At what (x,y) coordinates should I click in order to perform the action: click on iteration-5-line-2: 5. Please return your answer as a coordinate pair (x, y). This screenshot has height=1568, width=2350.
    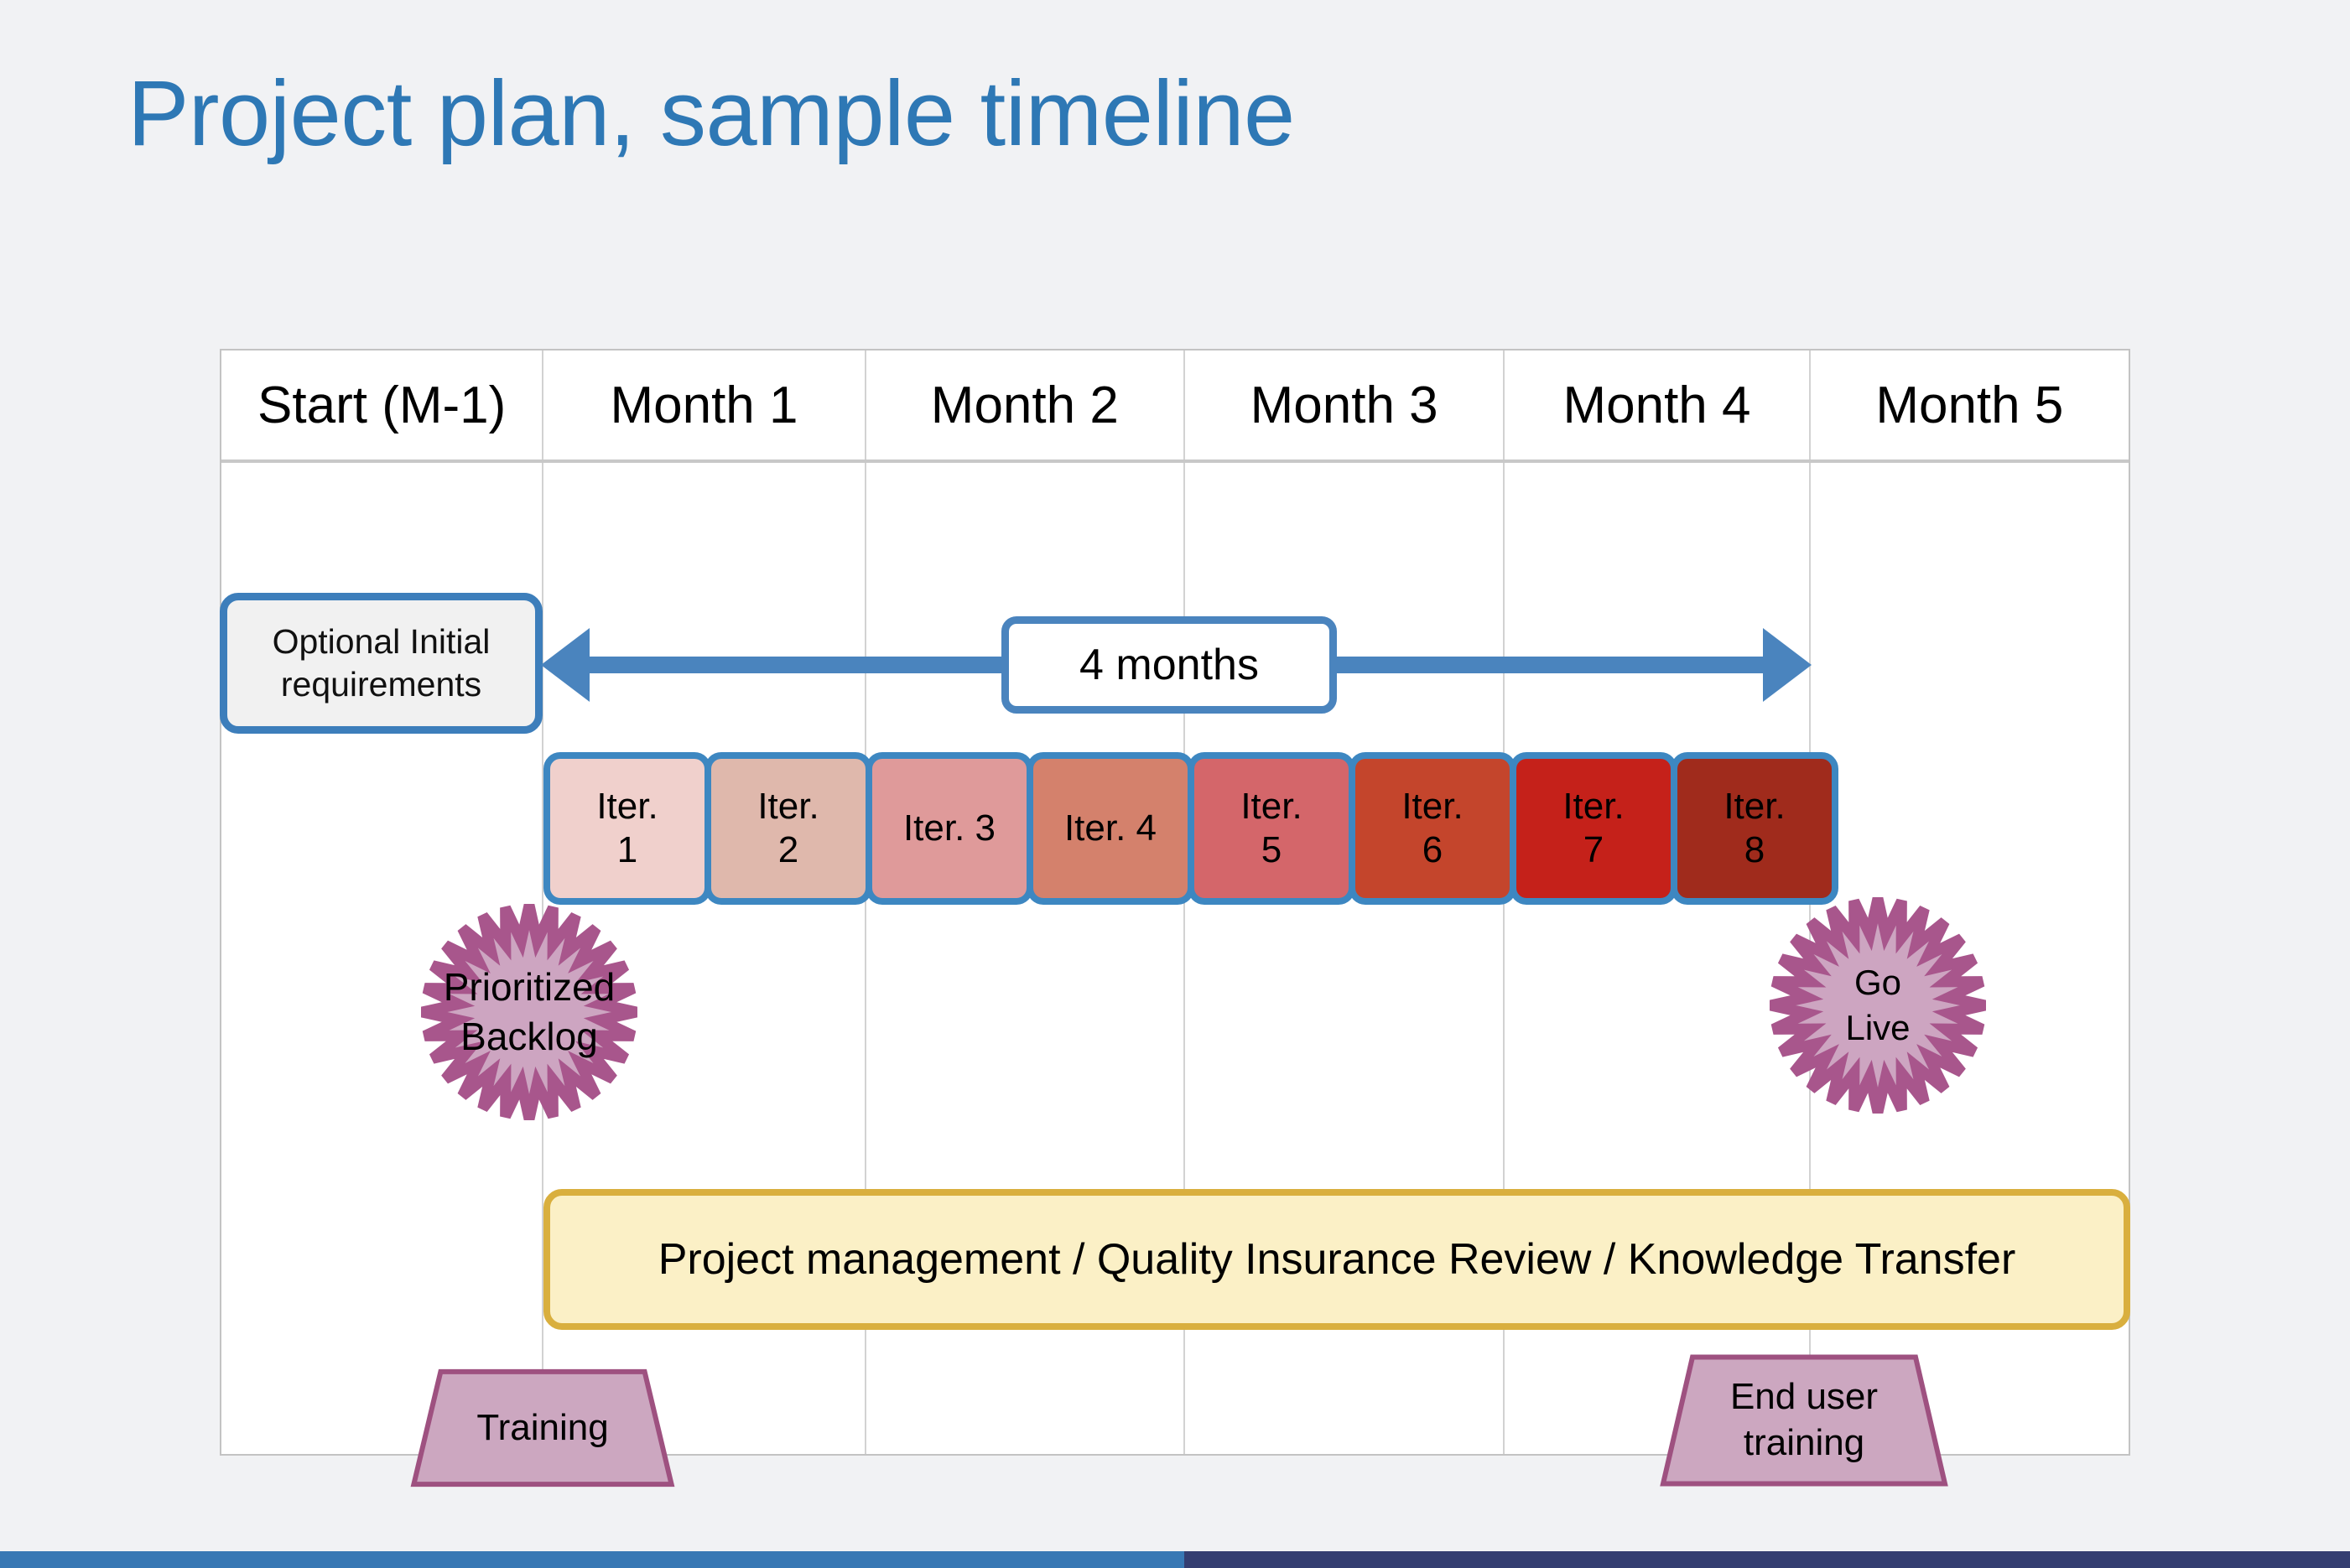
    Looking at the image, I should click on (1271, 849).